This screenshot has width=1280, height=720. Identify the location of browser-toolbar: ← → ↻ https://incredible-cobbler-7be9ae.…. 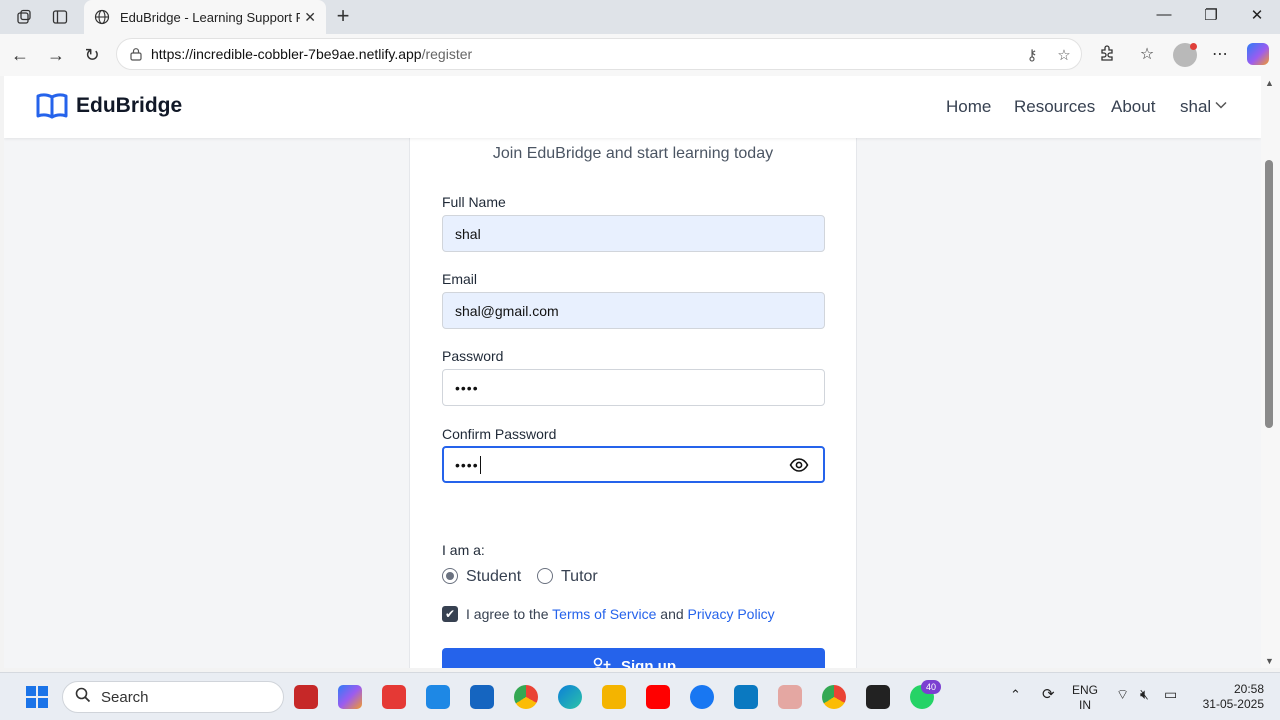
(640, 55).